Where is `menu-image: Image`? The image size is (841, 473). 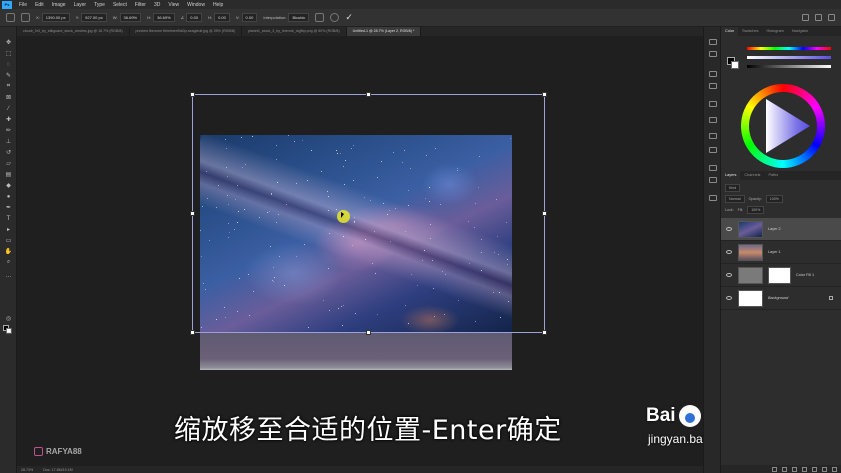 menu-image: Image is located at coordinates (59, 5).